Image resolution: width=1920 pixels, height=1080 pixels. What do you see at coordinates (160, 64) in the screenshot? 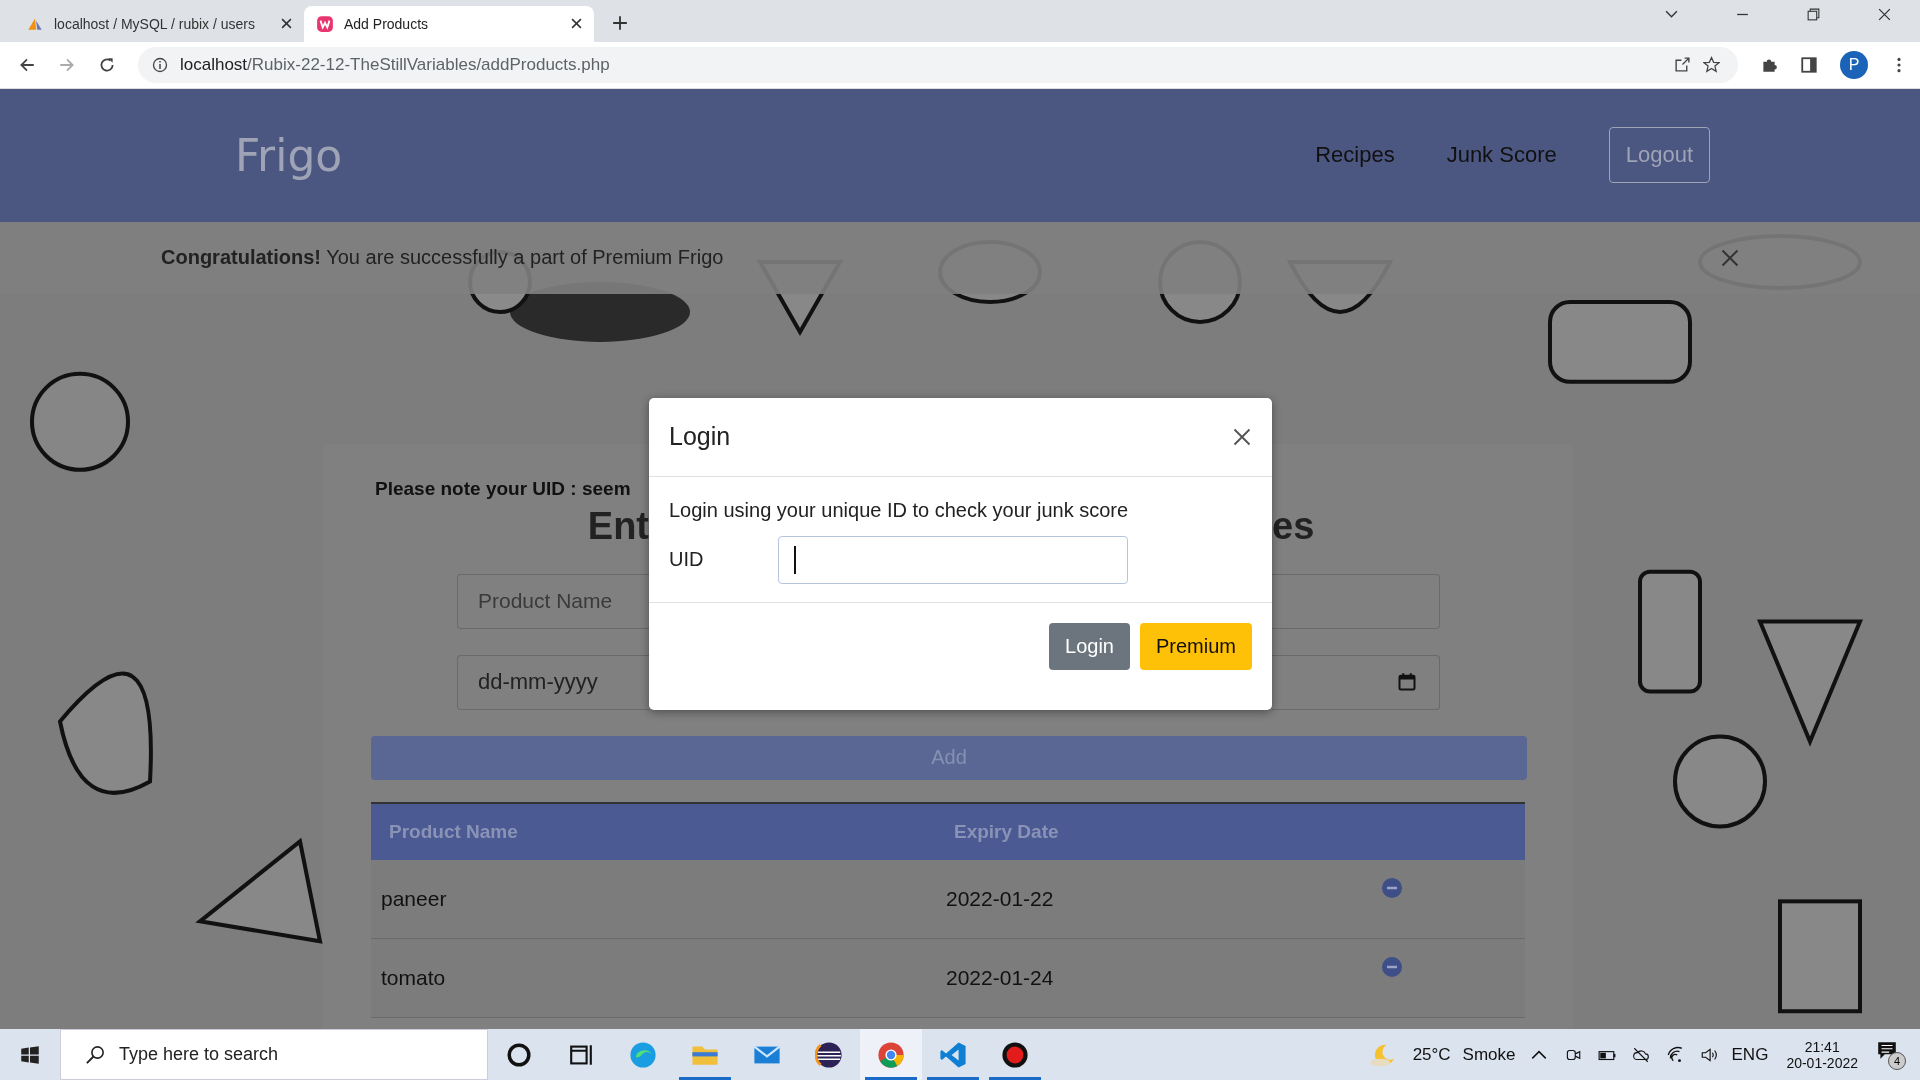
I see `info-icon` at bounding box center [160, 64].